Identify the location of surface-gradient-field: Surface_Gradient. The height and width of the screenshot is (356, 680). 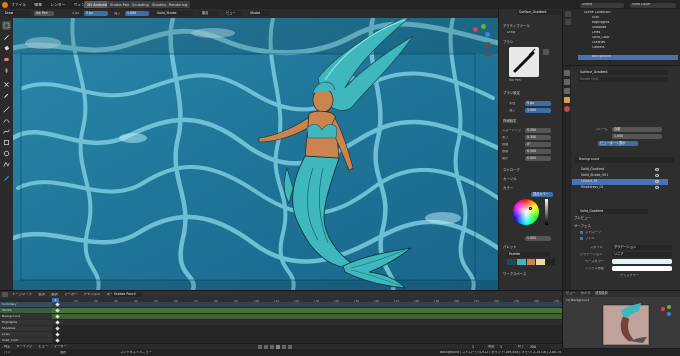
(539, 12).